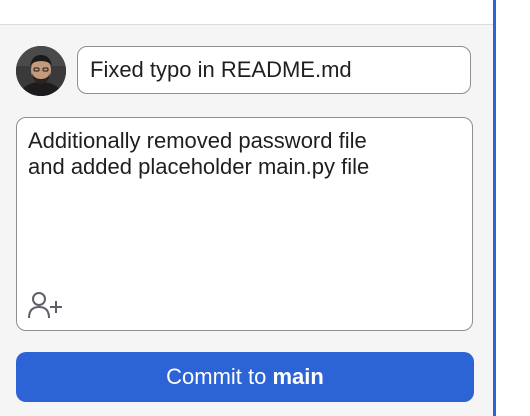  I want to click on commit-button: Commit to main, so click(245, 377).